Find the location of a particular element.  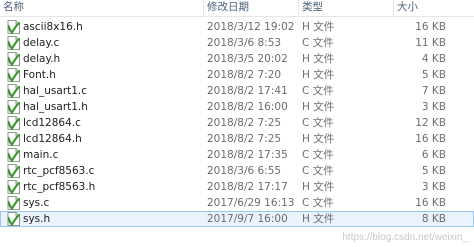

column-header-type: 类型 is located at coordinates (344, 8).